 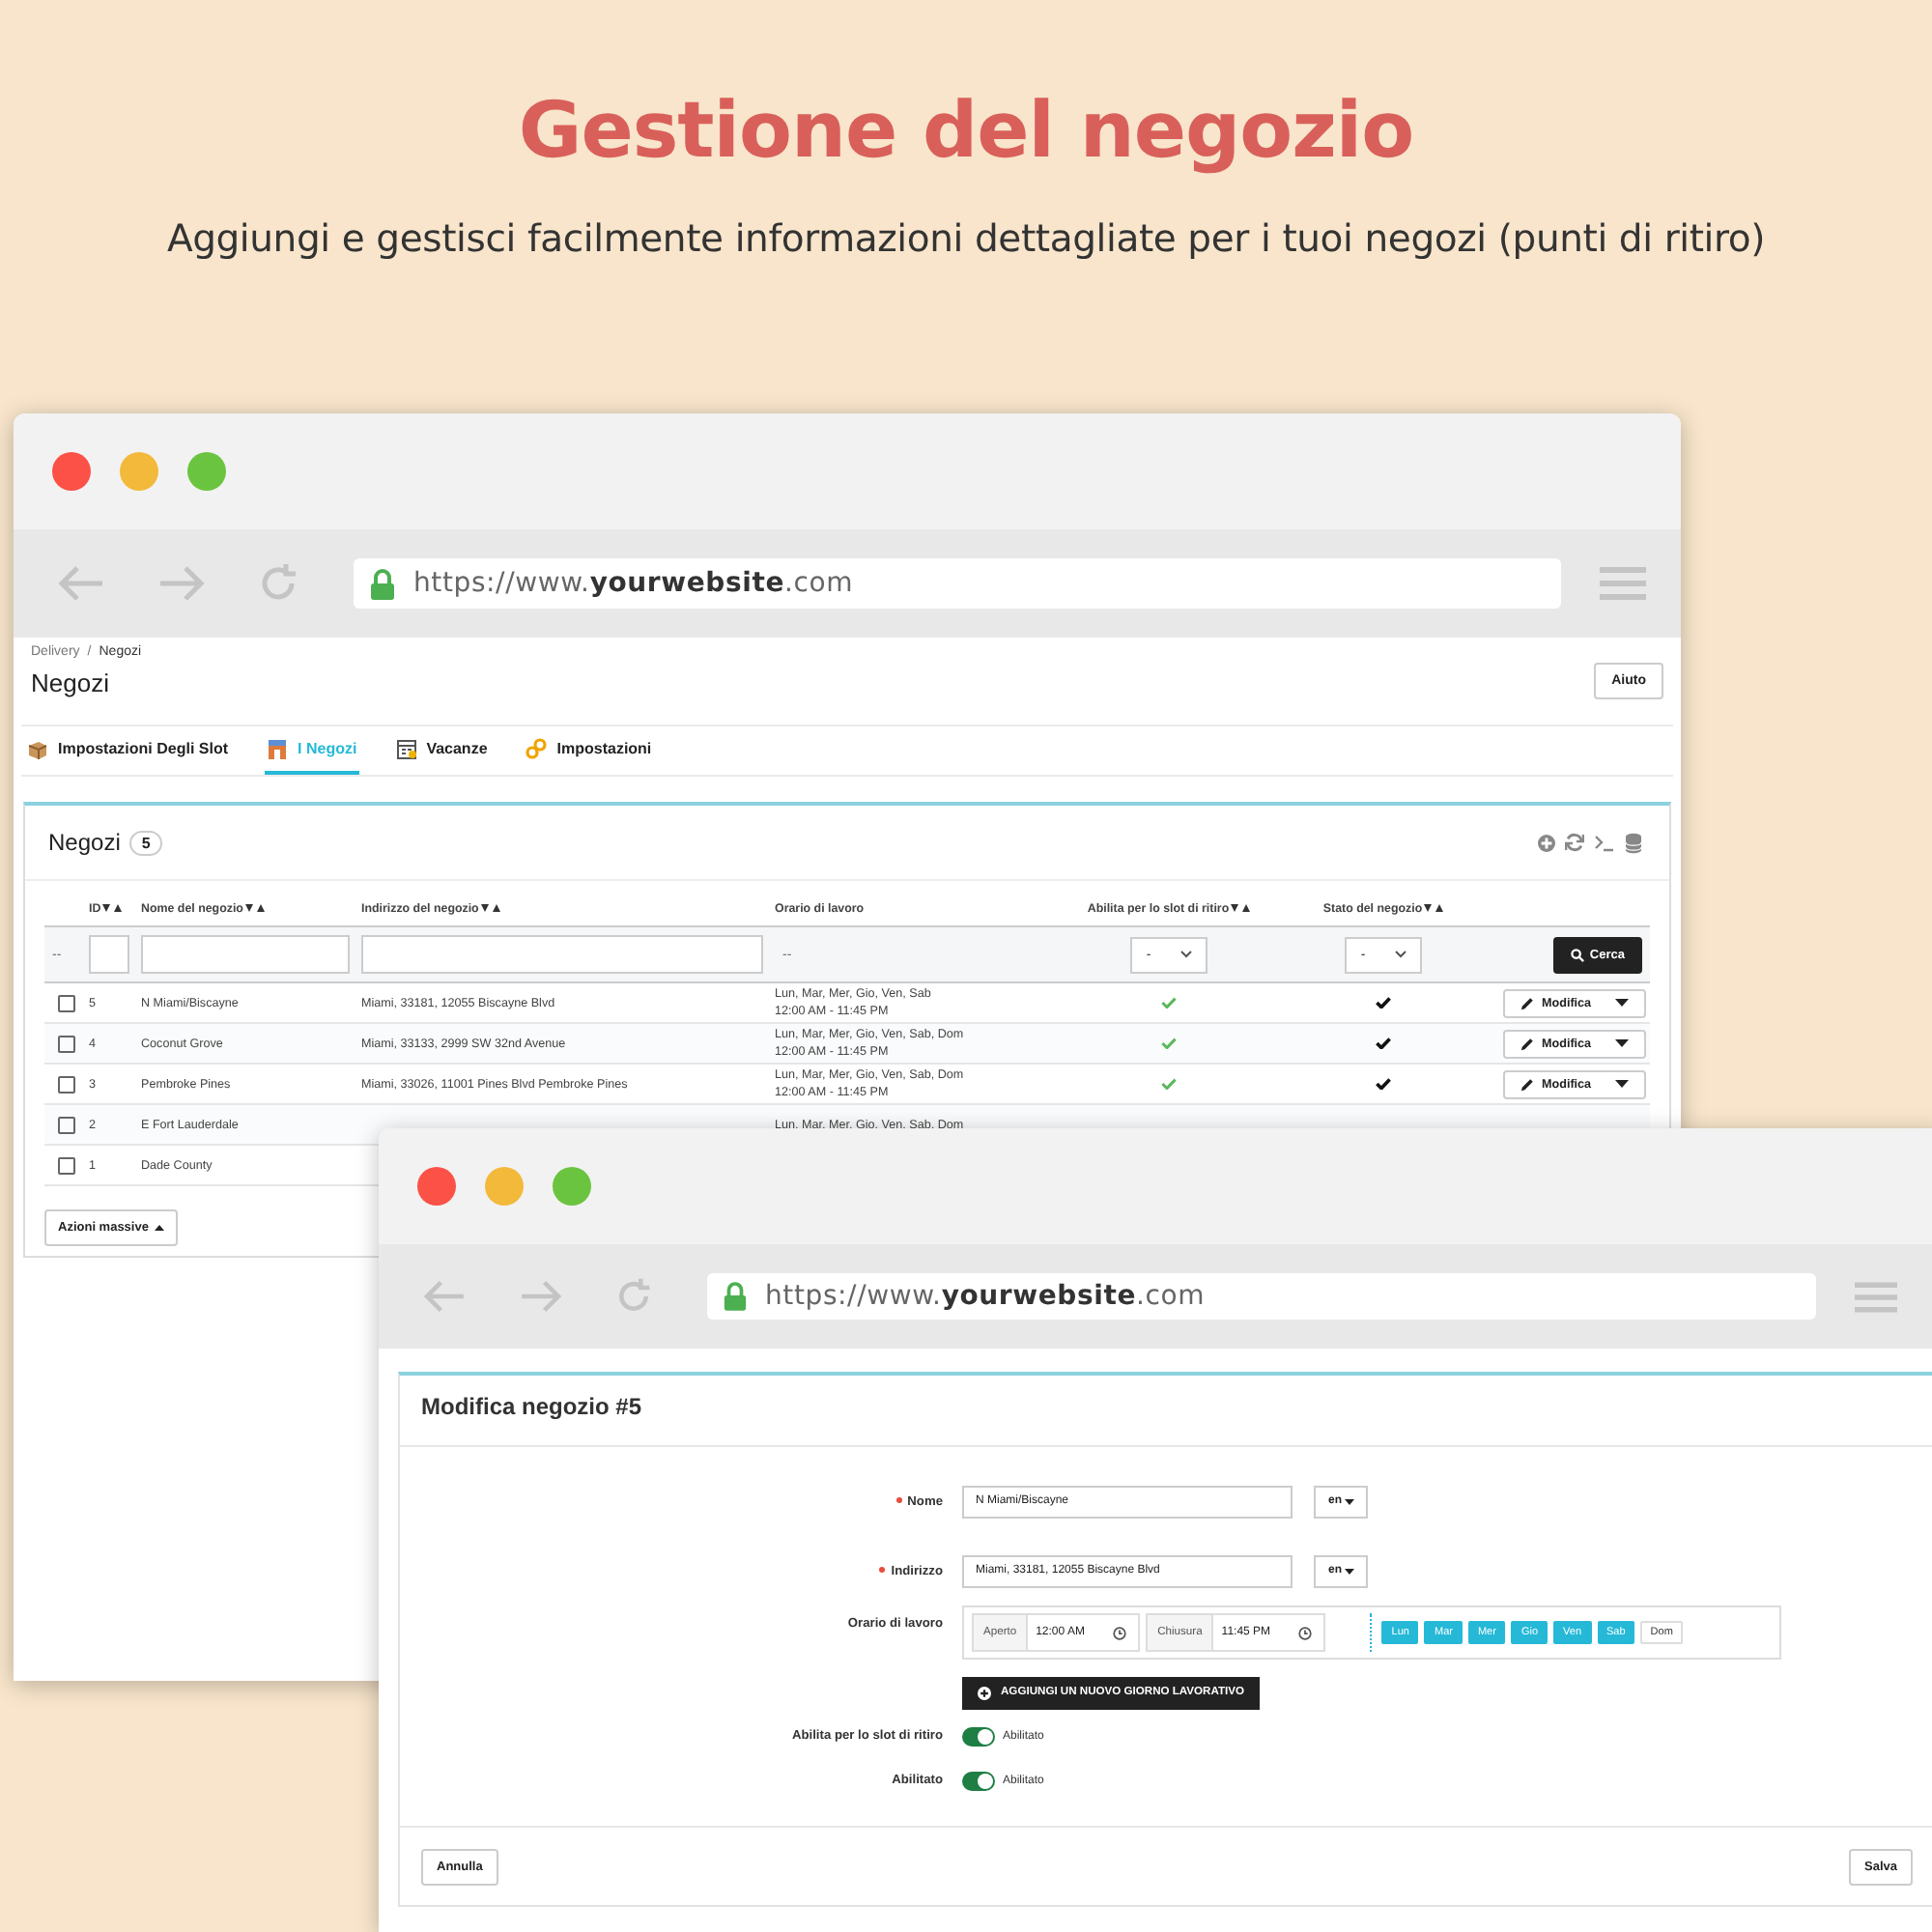 I want to click on search-icon, so click(x=1577, y=954).